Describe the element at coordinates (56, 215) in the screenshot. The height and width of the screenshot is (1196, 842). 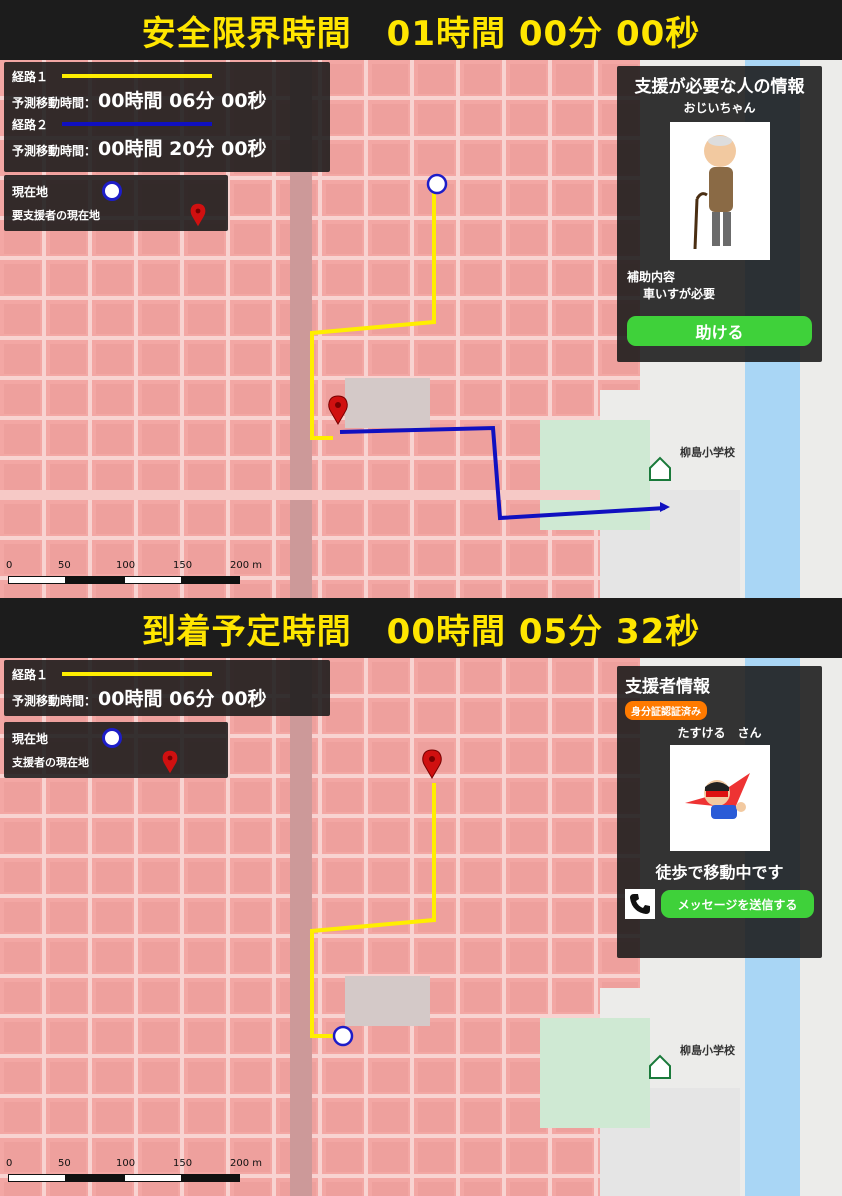
I see `person-location-label: 要支援者の現在地` at that location.